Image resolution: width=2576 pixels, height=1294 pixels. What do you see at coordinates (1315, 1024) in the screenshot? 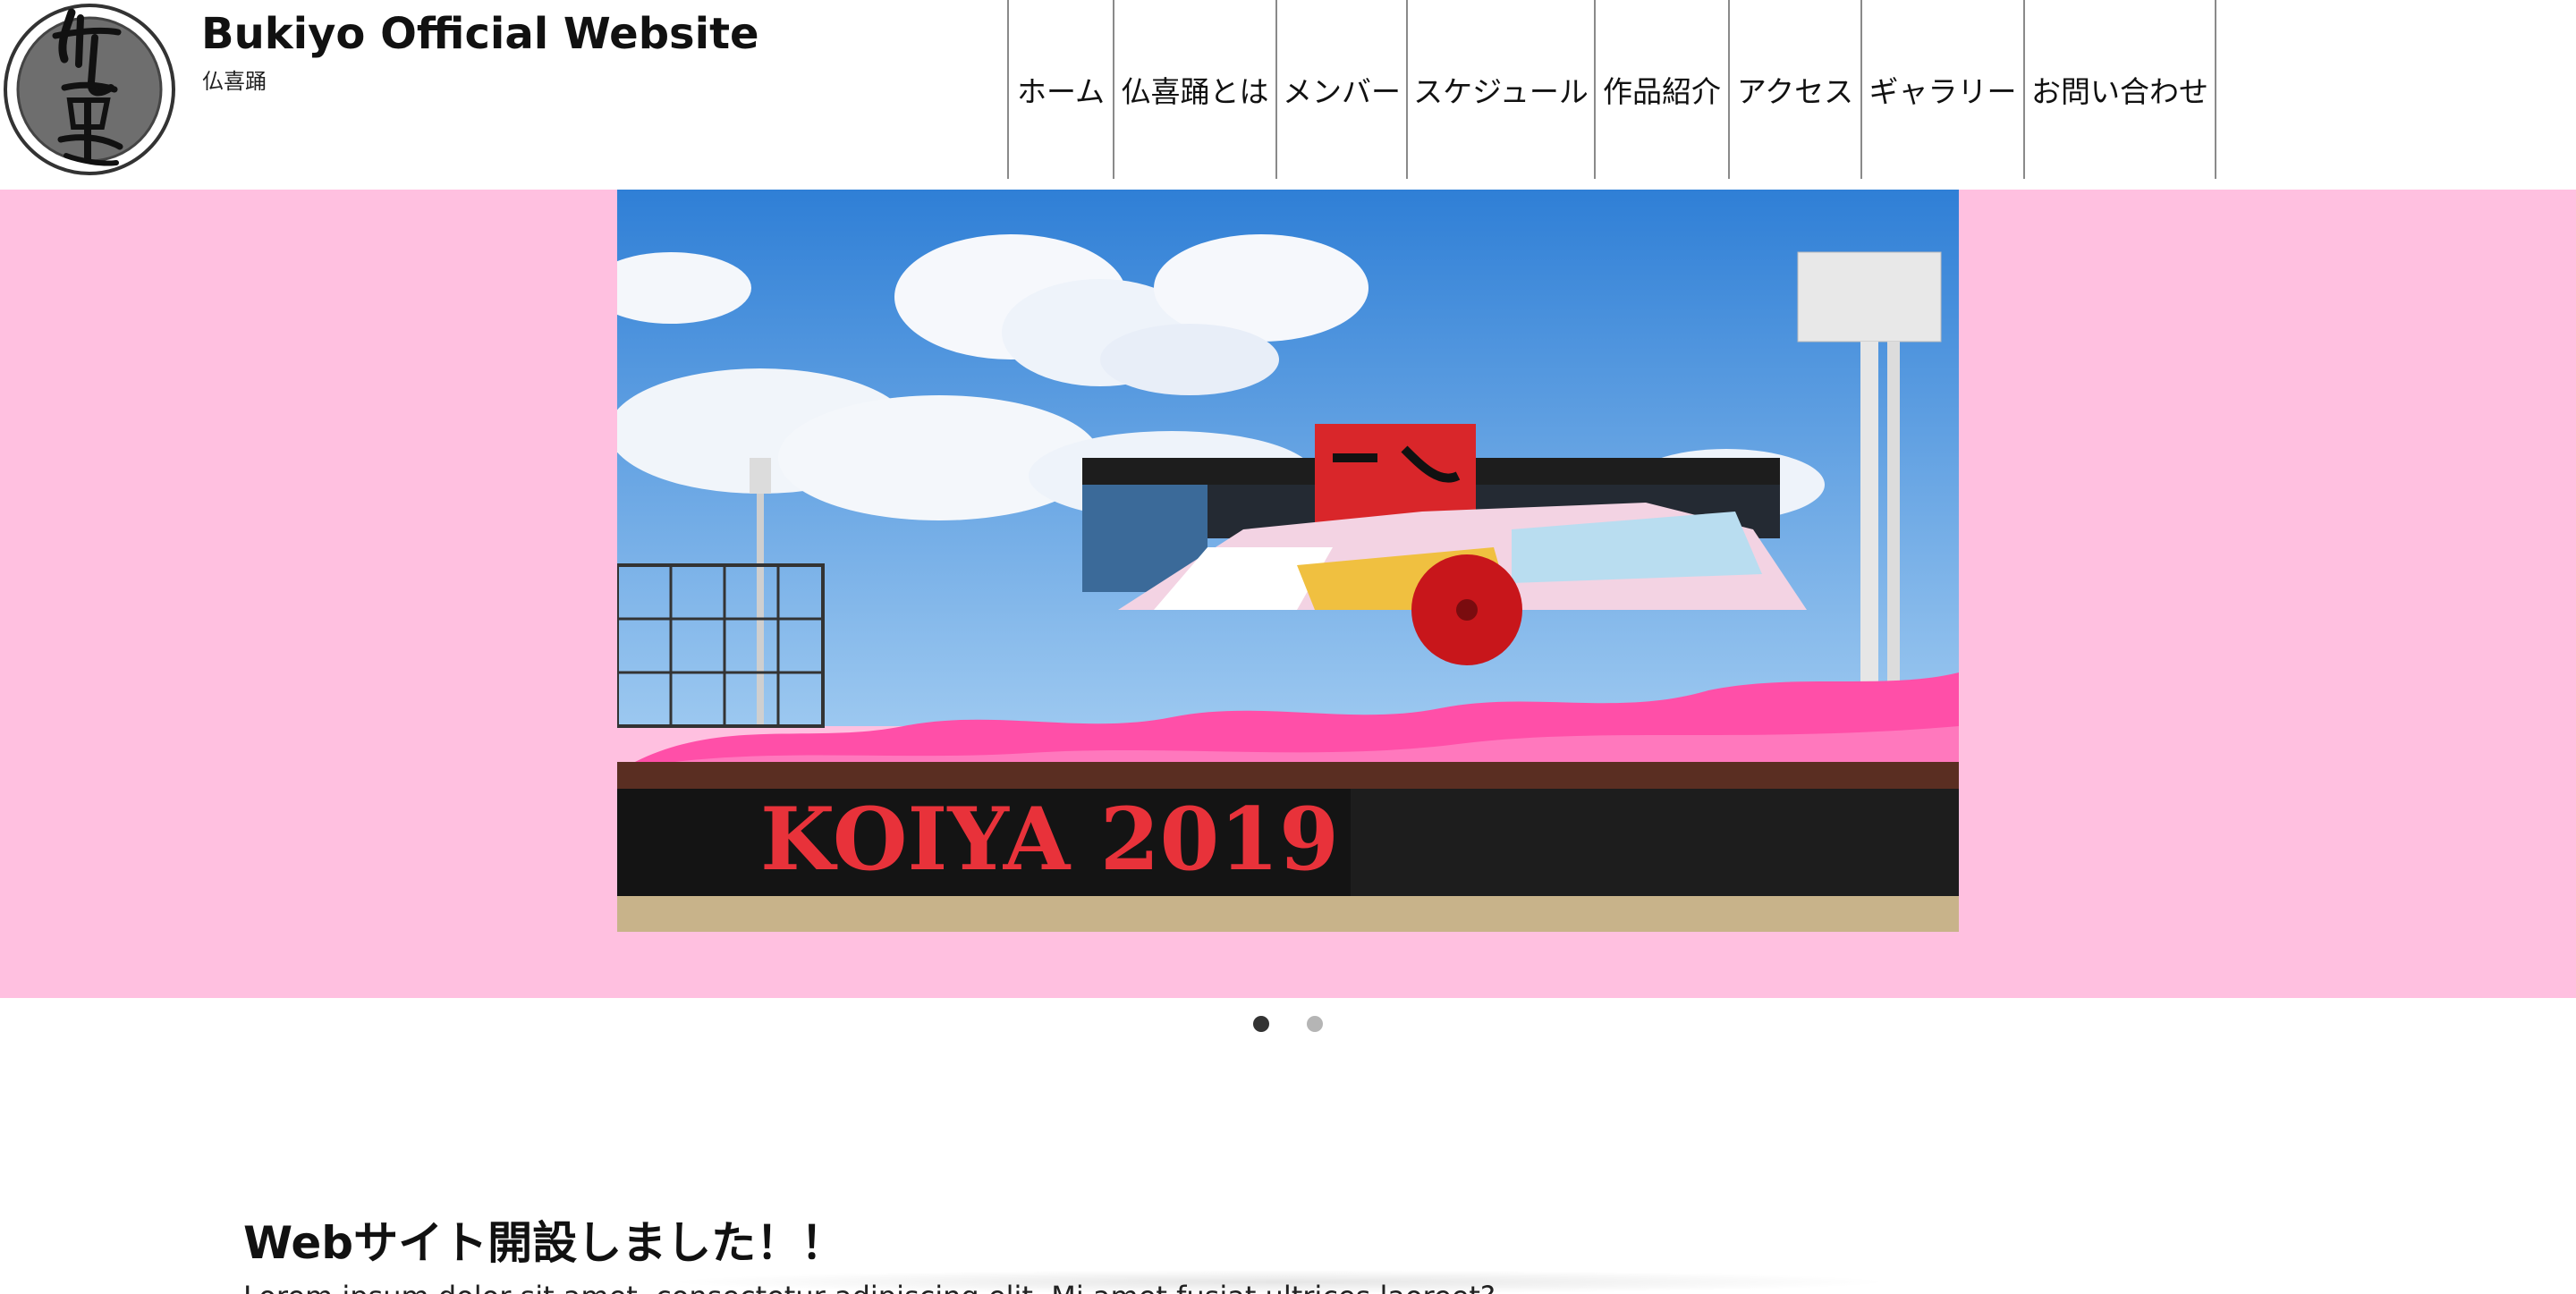
I see `slide-dot-icon` at bounding box center [1315, 1024].